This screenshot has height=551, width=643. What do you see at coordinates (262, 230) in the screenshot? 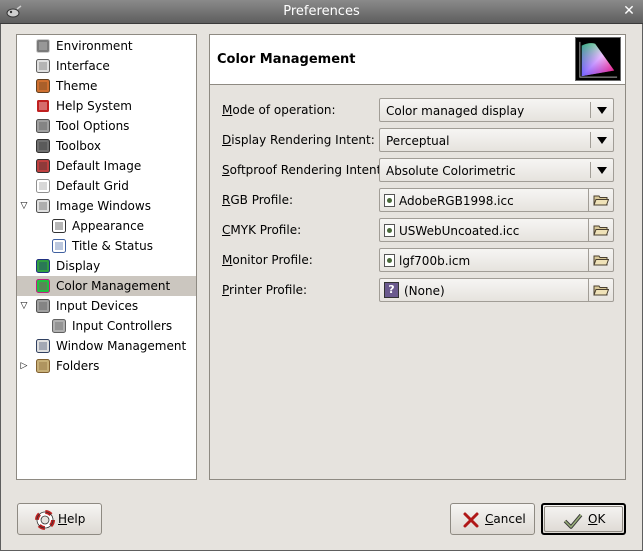
I see `cmyk-profile-label: CMYK Profile:` at bounding box center [262, 230].